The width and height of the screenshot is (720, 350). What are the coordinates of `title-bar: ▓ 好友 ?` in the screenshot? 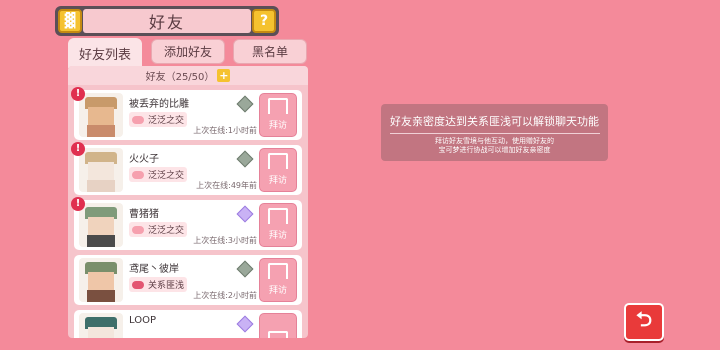 It's located at (167, 21).